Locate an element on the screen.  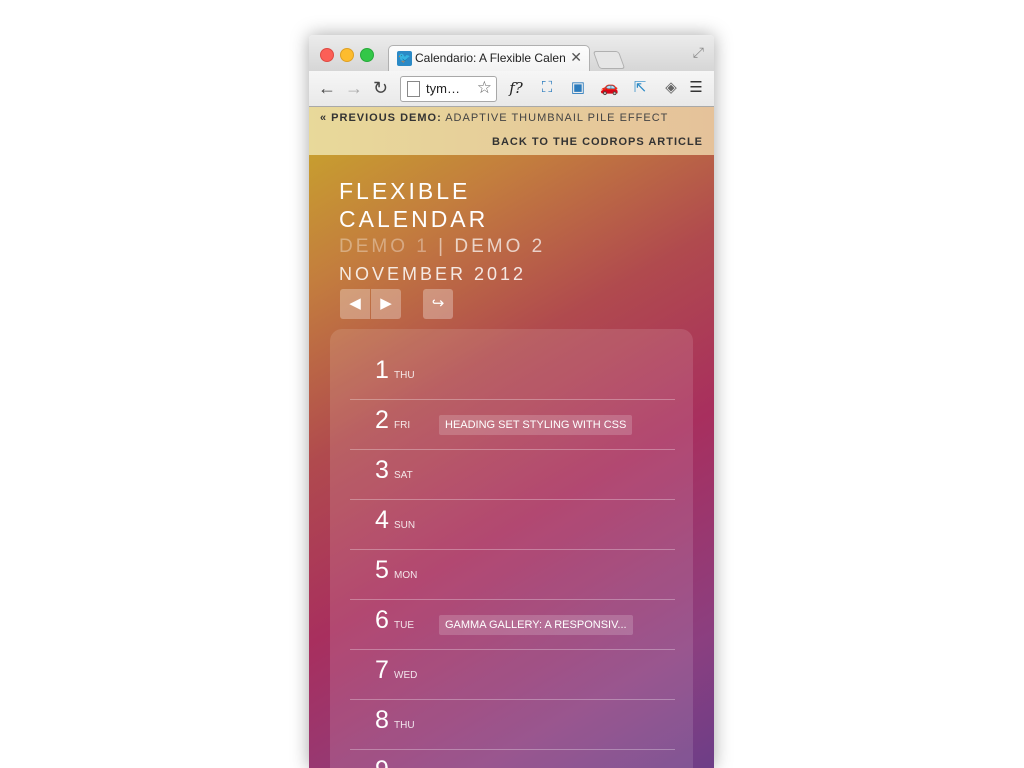
day-number: 4 is located at coordinates (382, 520).